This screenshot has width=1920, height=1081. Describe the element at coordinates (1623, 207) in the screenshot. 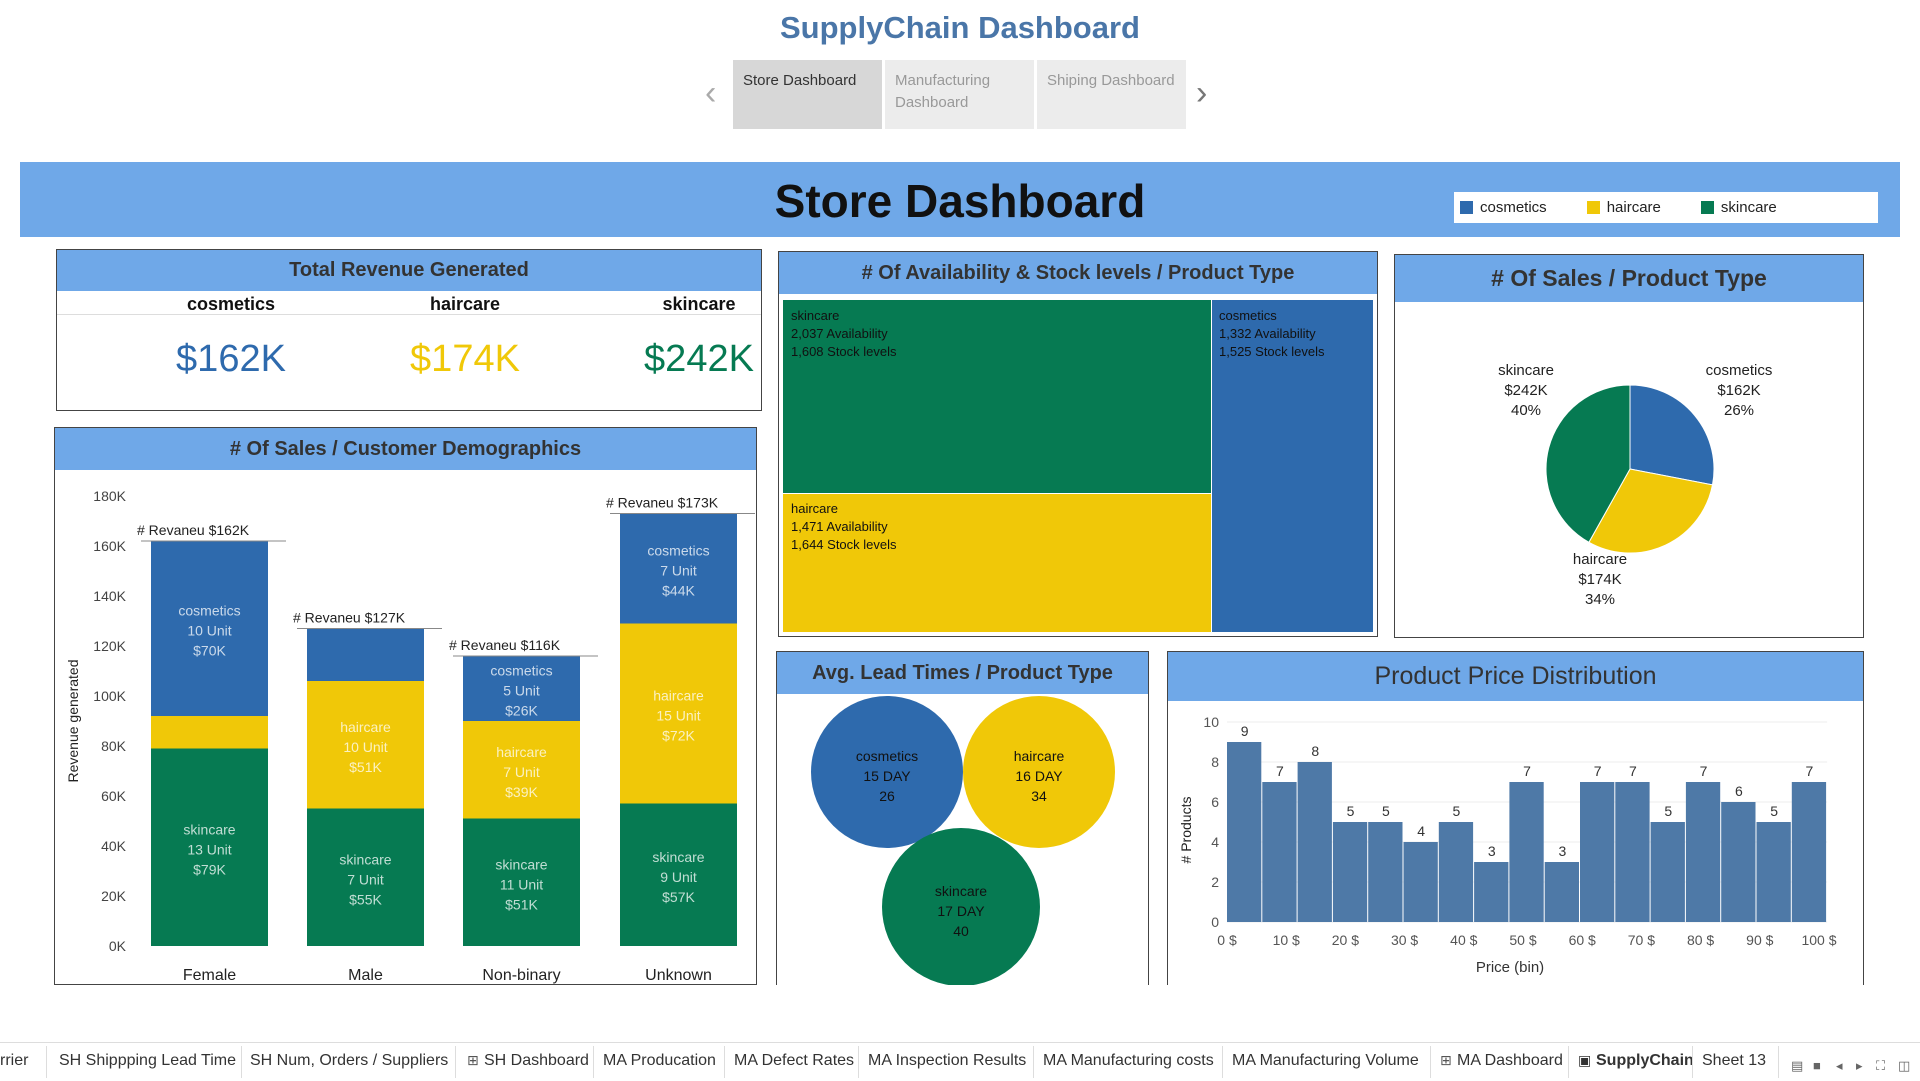

I see `legend-item-haircare: haircare` at that location.